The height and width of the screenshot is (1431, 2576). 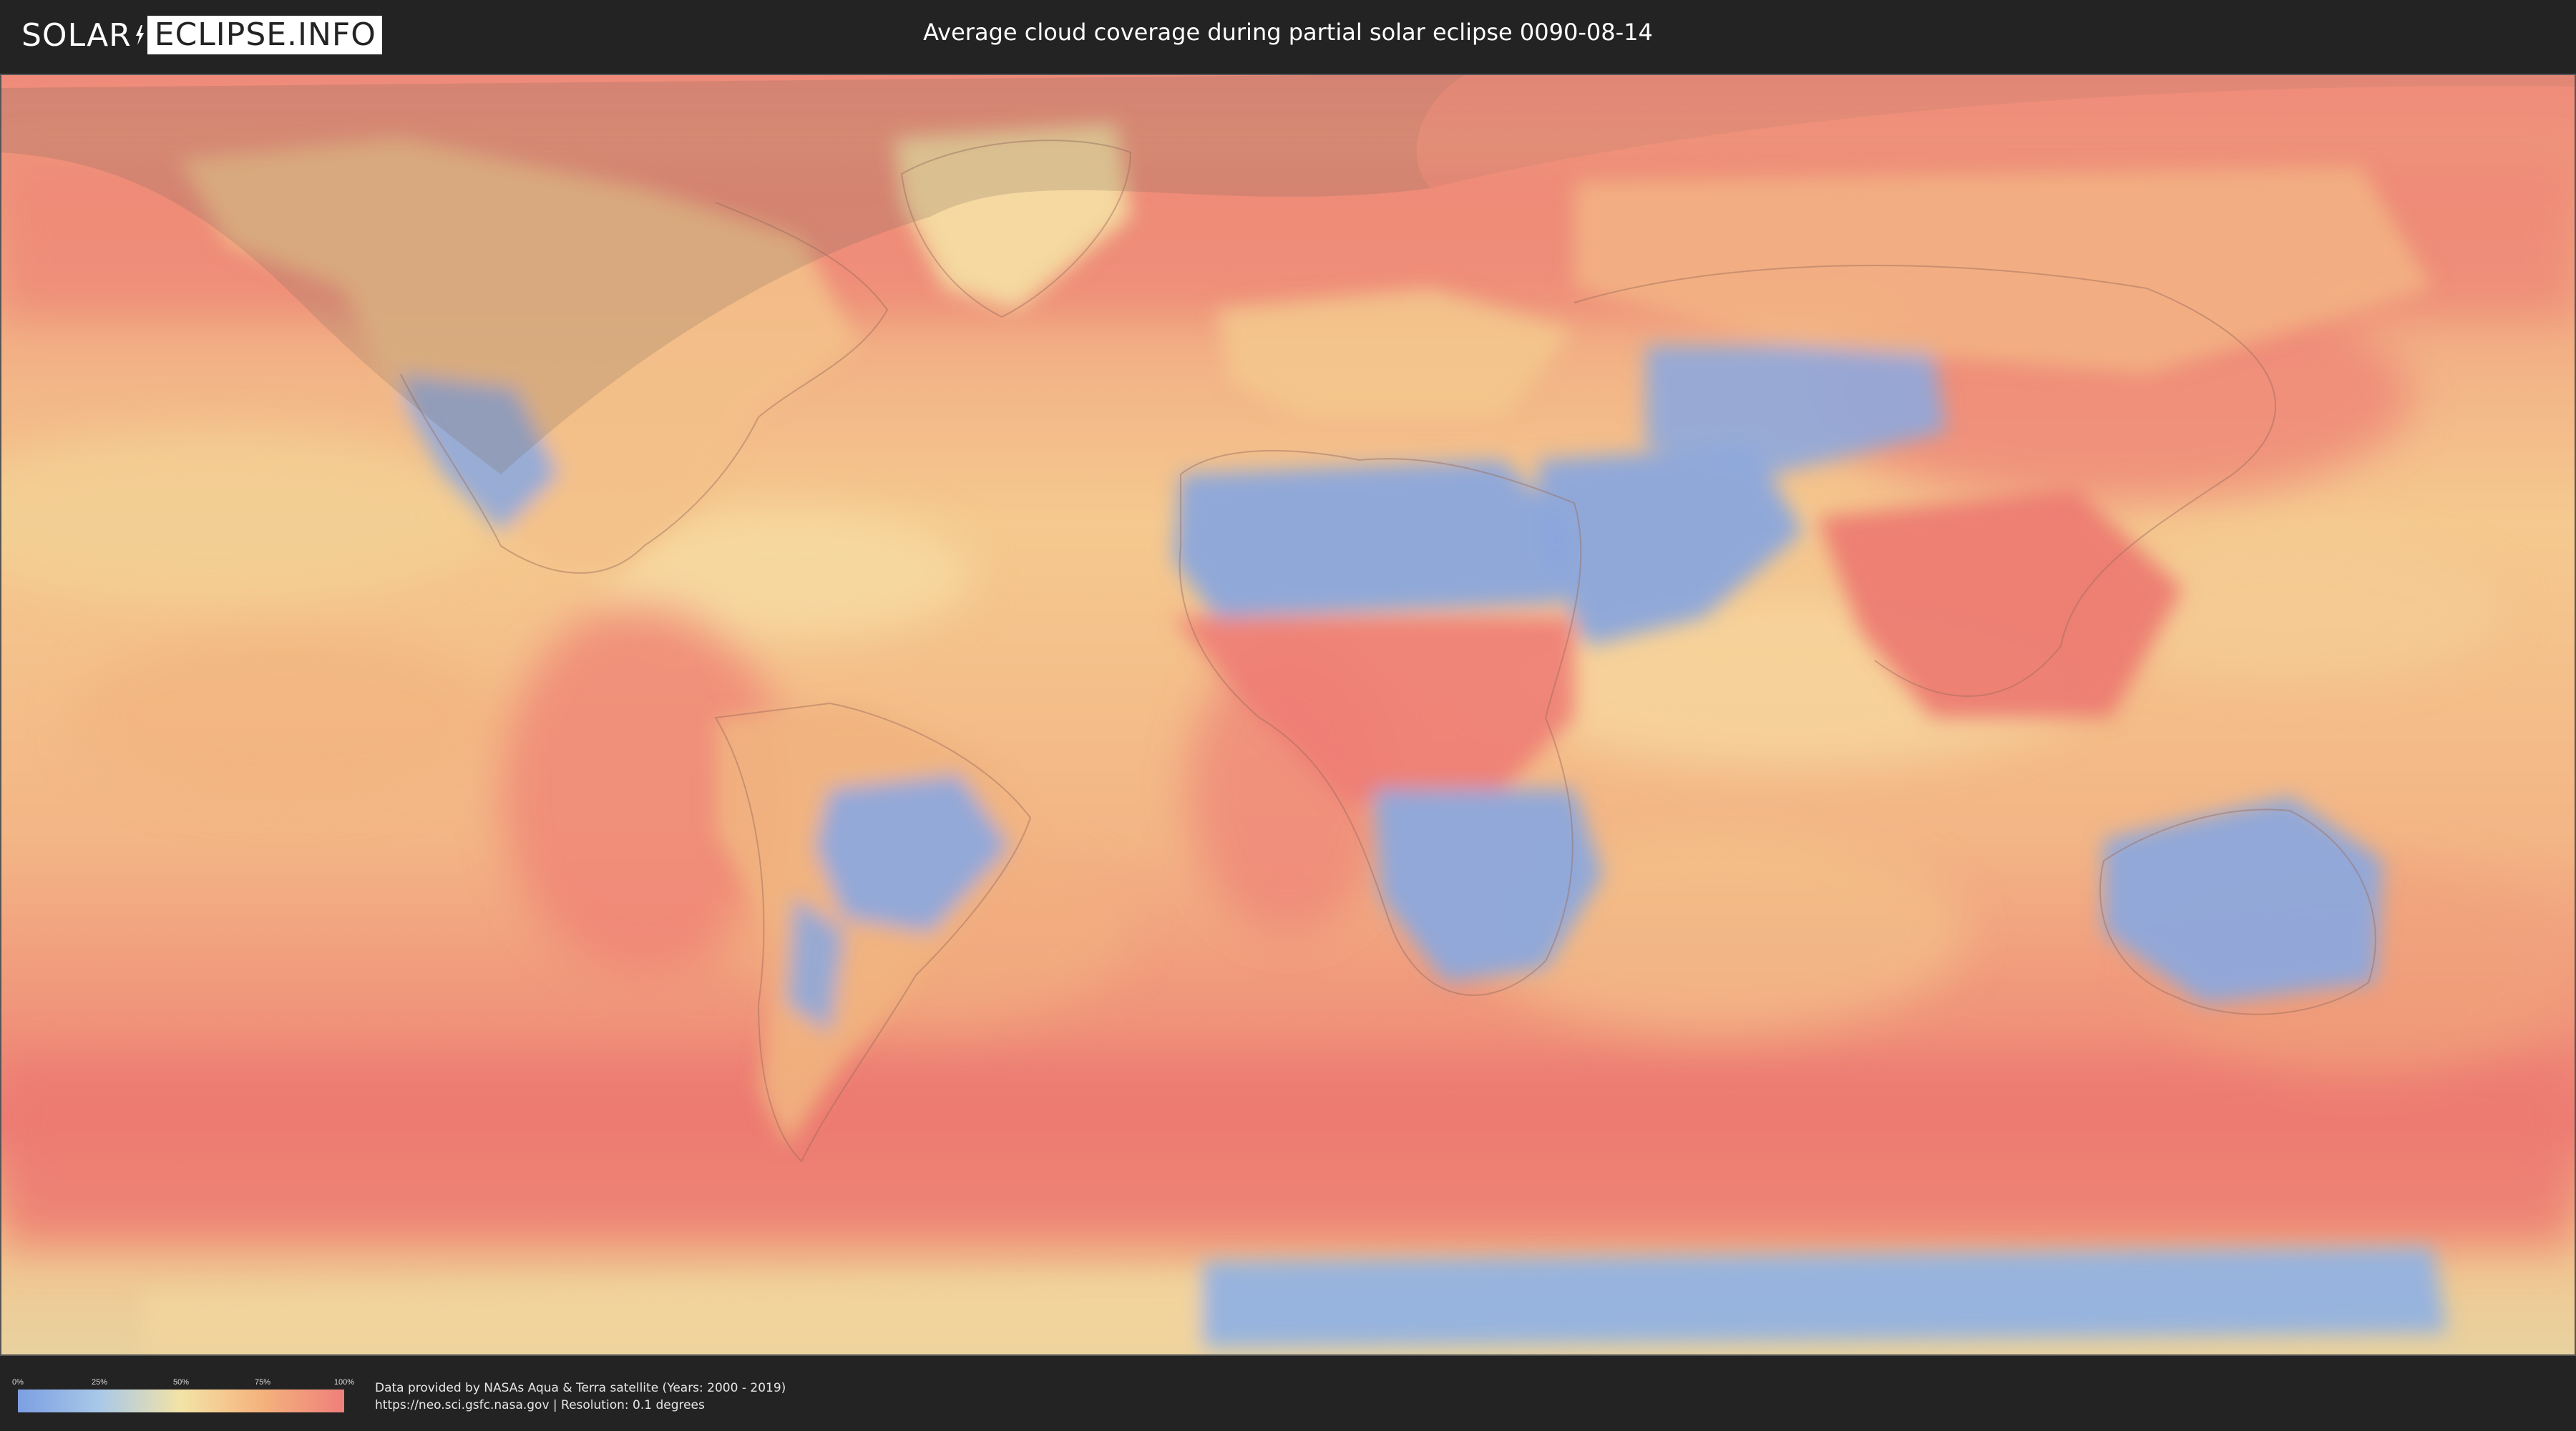 I want to click on legend-color-bar, so click(x=181, y=1401).